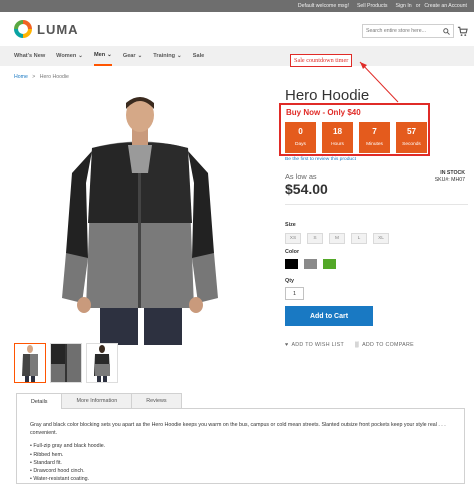 This screenshot has height=491, width=474. I want to click on details-bullet: • Drawcord hood cinch., so click(57, 471).